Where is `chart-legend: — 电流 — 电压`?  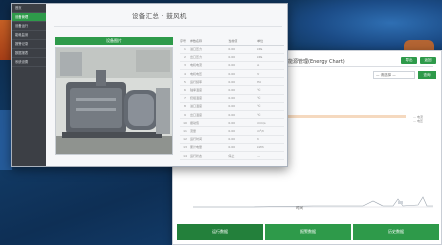 chart-legend: — 电流 — 电压 is located at coordinates (418, 119).